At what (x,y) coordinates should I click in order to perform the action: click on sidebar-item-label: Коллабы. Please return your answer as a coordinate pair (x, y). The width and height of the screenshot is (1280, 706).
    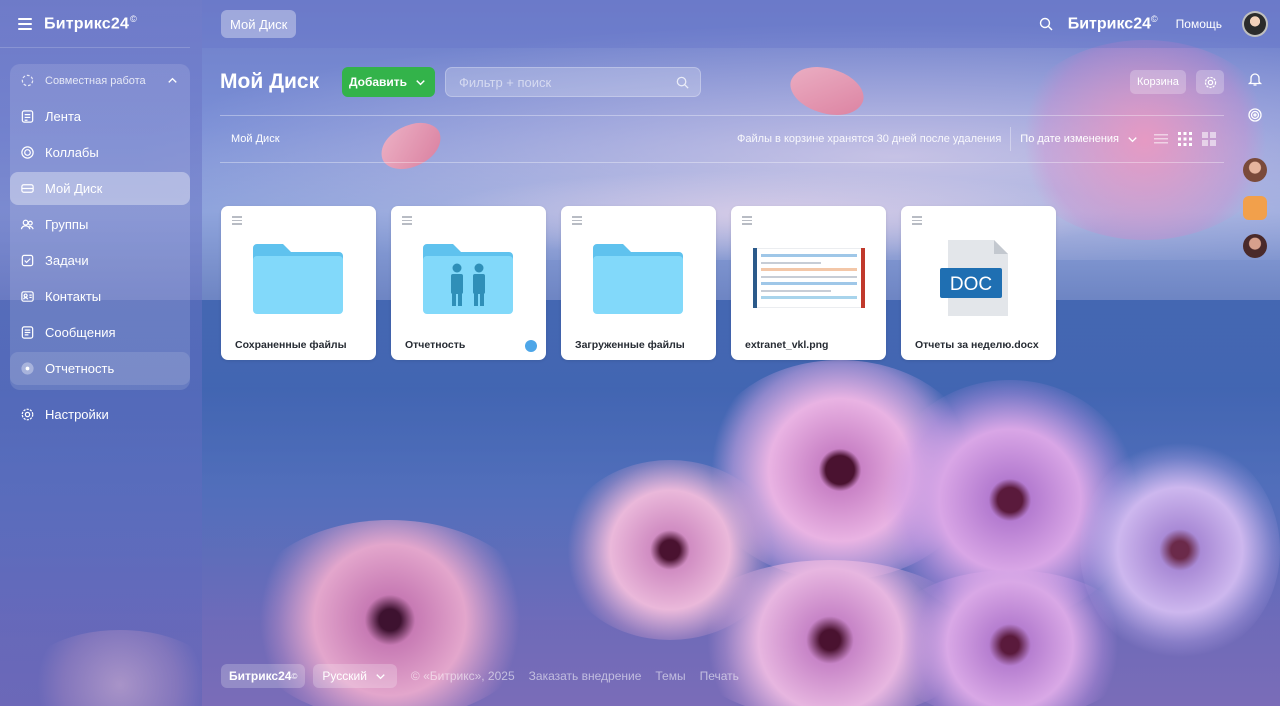
    Looking at the image, I should click on (72, 152).